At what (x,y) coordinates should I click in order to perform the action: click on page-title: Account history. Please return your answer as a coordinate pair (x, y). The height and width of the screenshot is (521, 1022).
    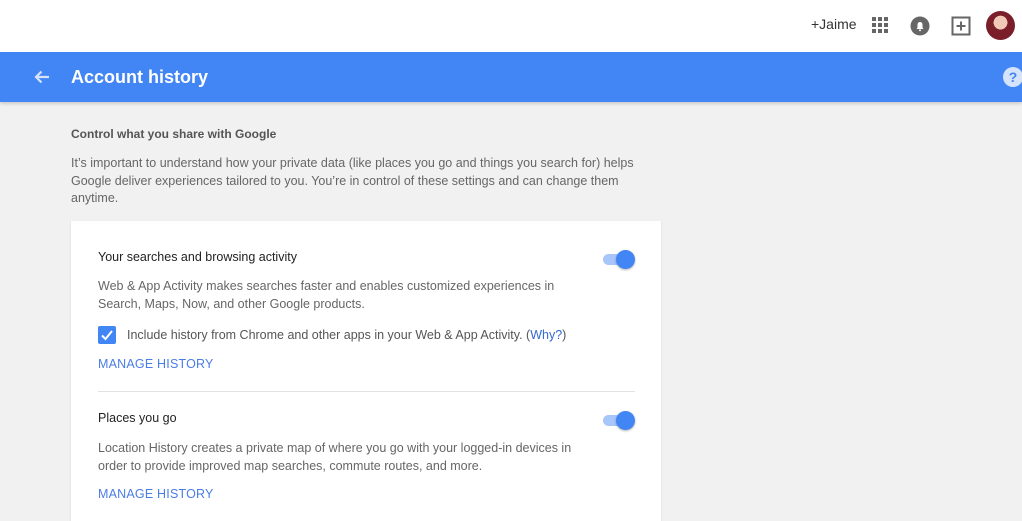
    Looking at the image, I should click on (140, 77).